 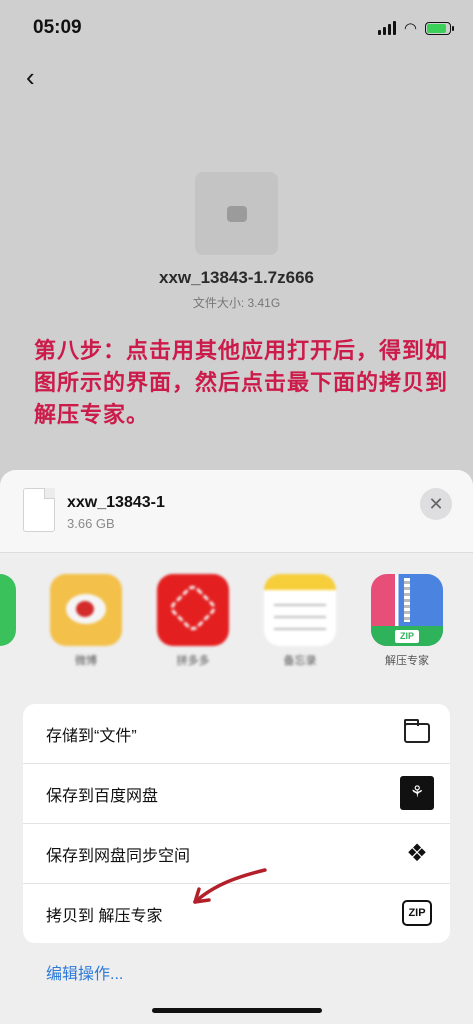 I want to click on notes-icon, so click(x=300, y=610).